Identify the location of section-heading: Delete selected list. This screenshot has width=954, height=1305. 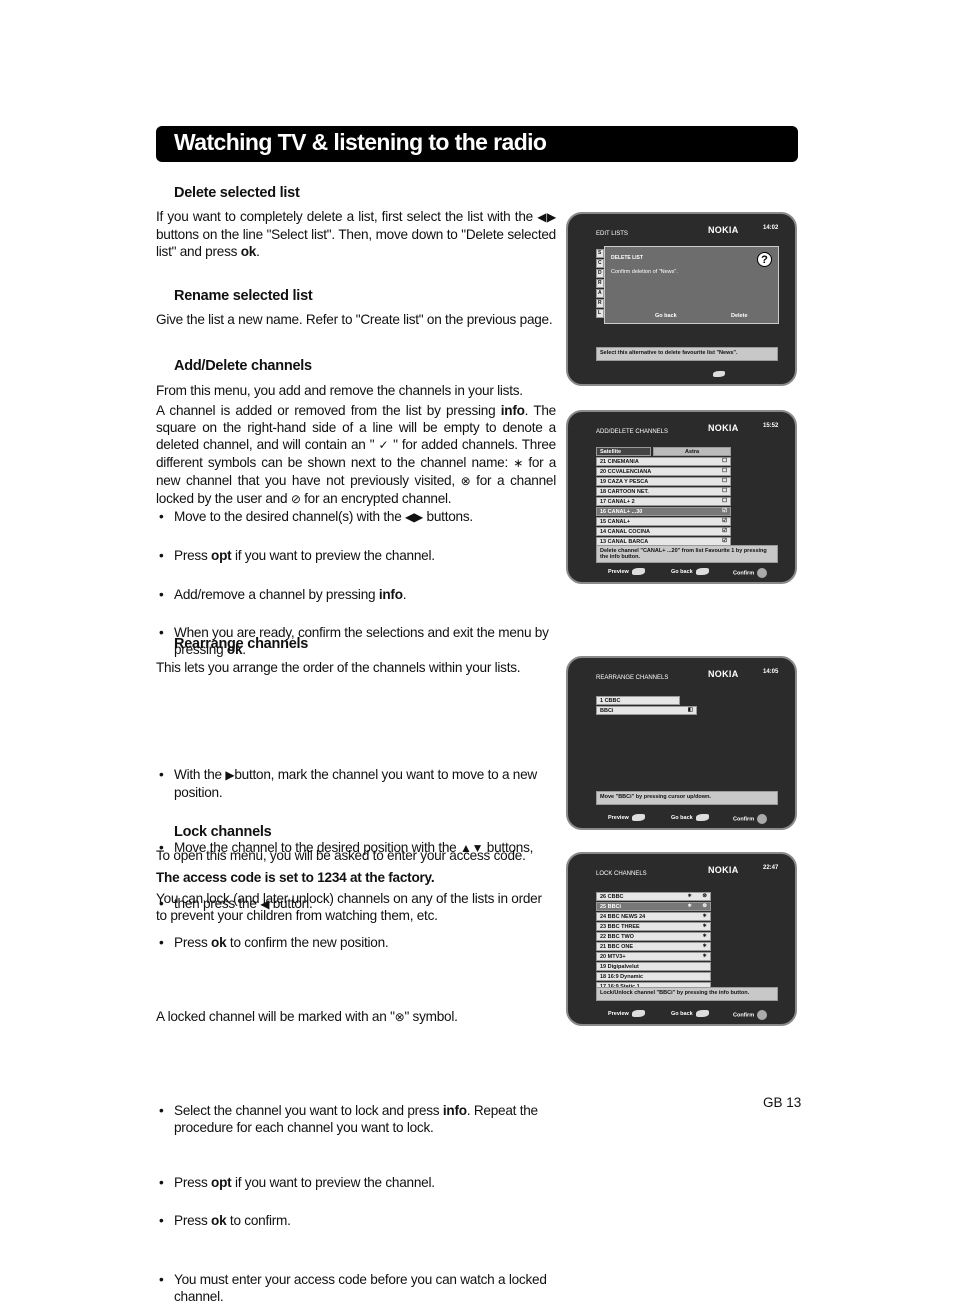
(374, 193).